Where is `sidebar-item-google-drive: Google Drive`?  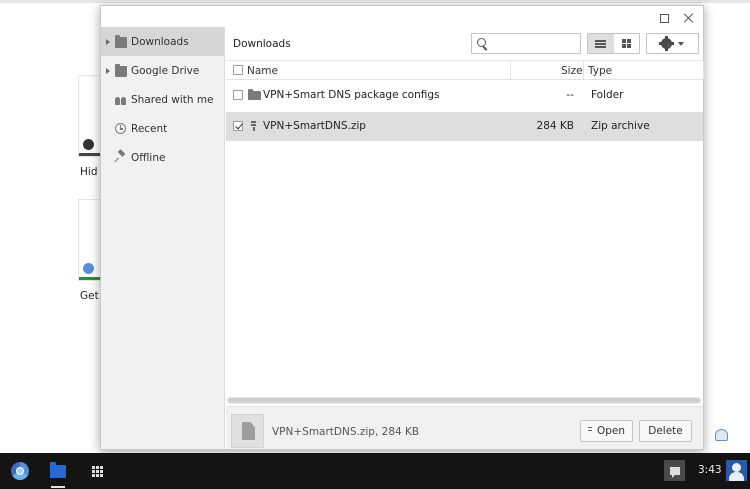 sidebar-item-google-drive: Google Drive is located at coordinates (162, 70).